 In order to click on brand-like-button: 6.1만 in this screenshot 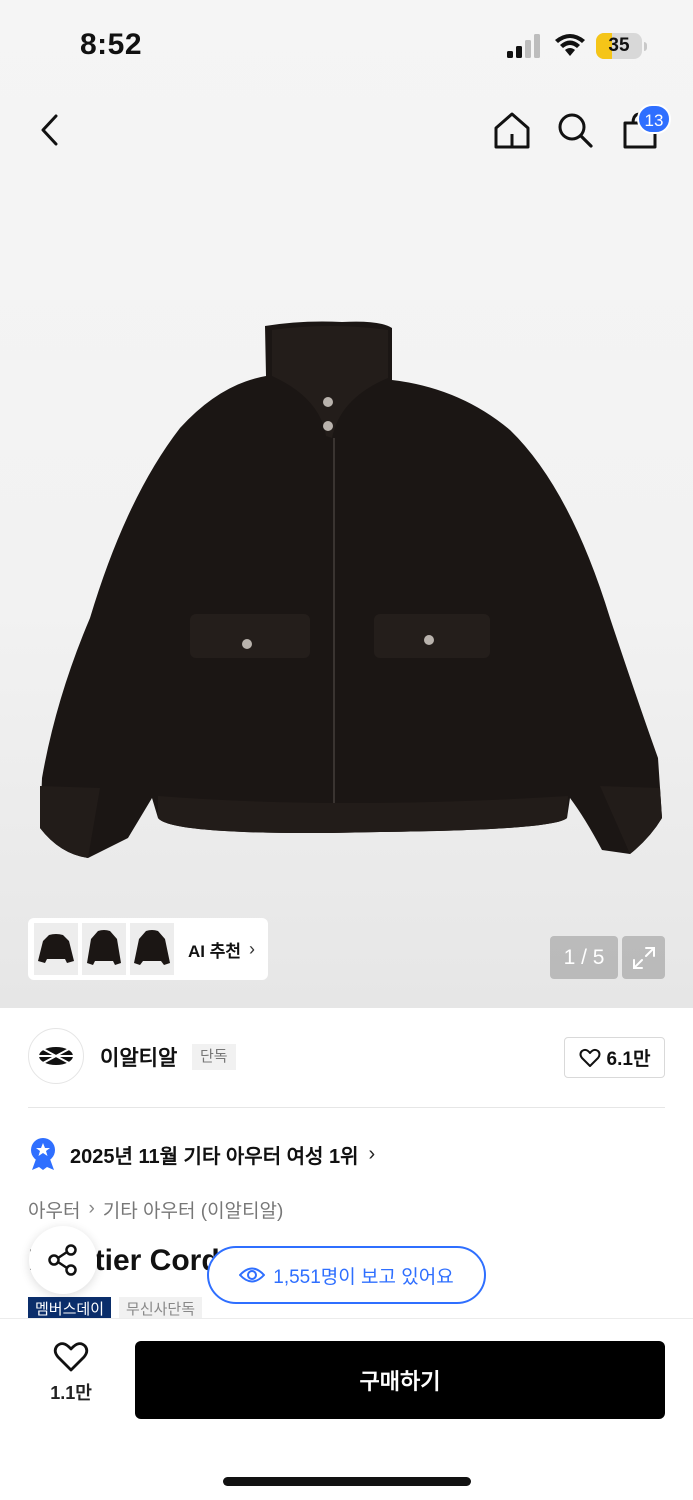, I will do `click(614, 1057)`.